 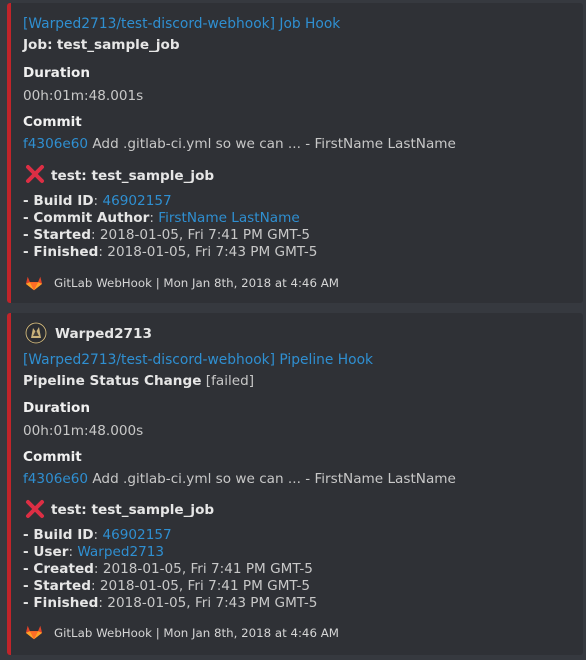 What do you see at coordinates (118, 45) in the screenshot?
I see `subtitle-value: test_sample_job` at bounding box center [118, 45].